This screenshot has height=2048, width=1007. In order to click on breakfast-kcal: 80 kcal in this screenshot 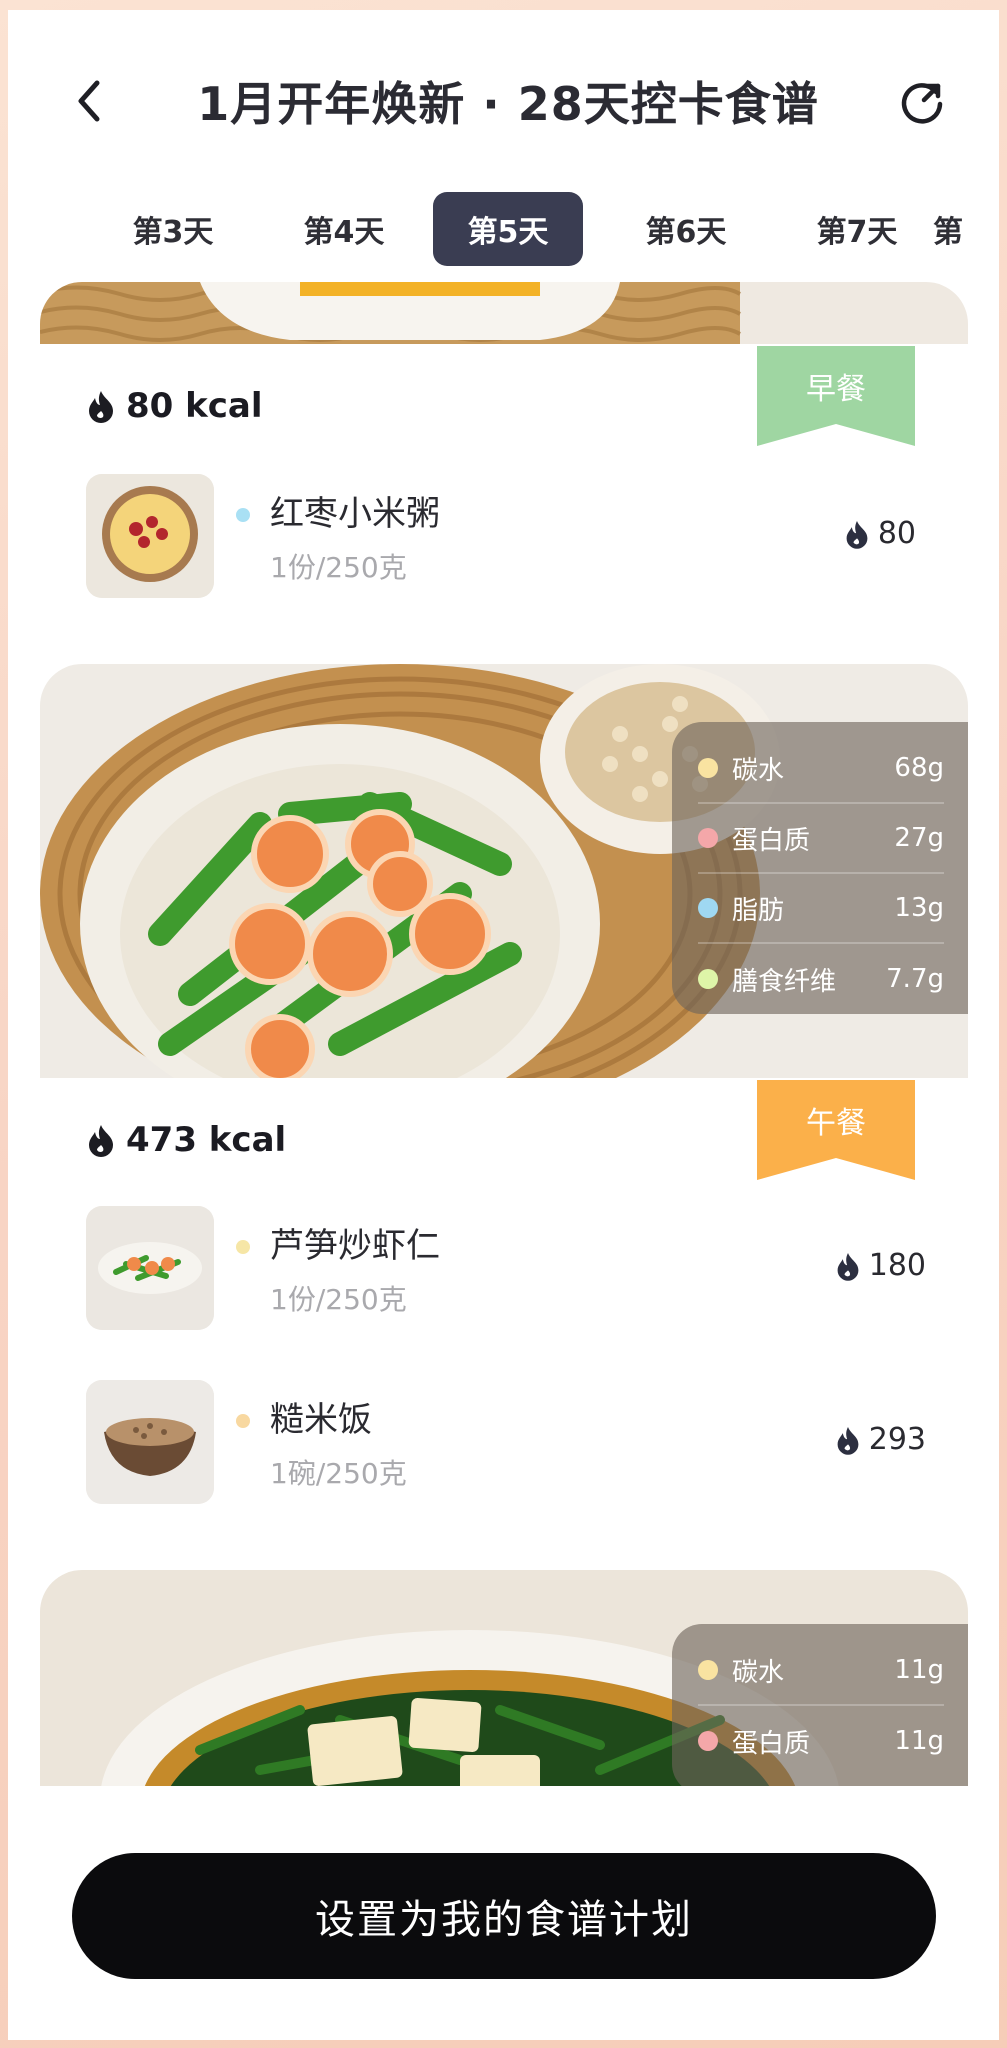, I will do `click(174, 406)`.